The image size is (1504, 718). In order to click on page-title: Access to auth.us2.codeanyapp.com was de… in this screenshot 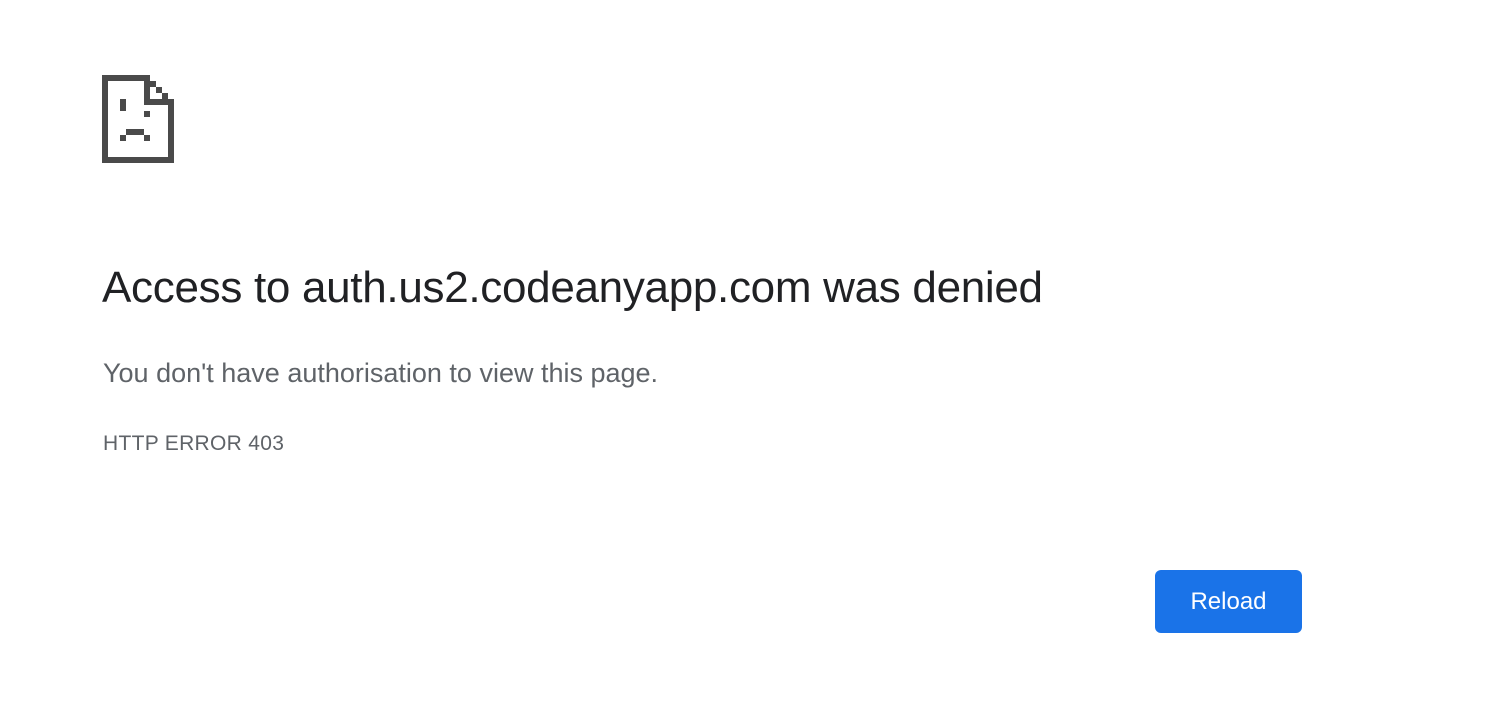, I will do `click(572, 287)`.